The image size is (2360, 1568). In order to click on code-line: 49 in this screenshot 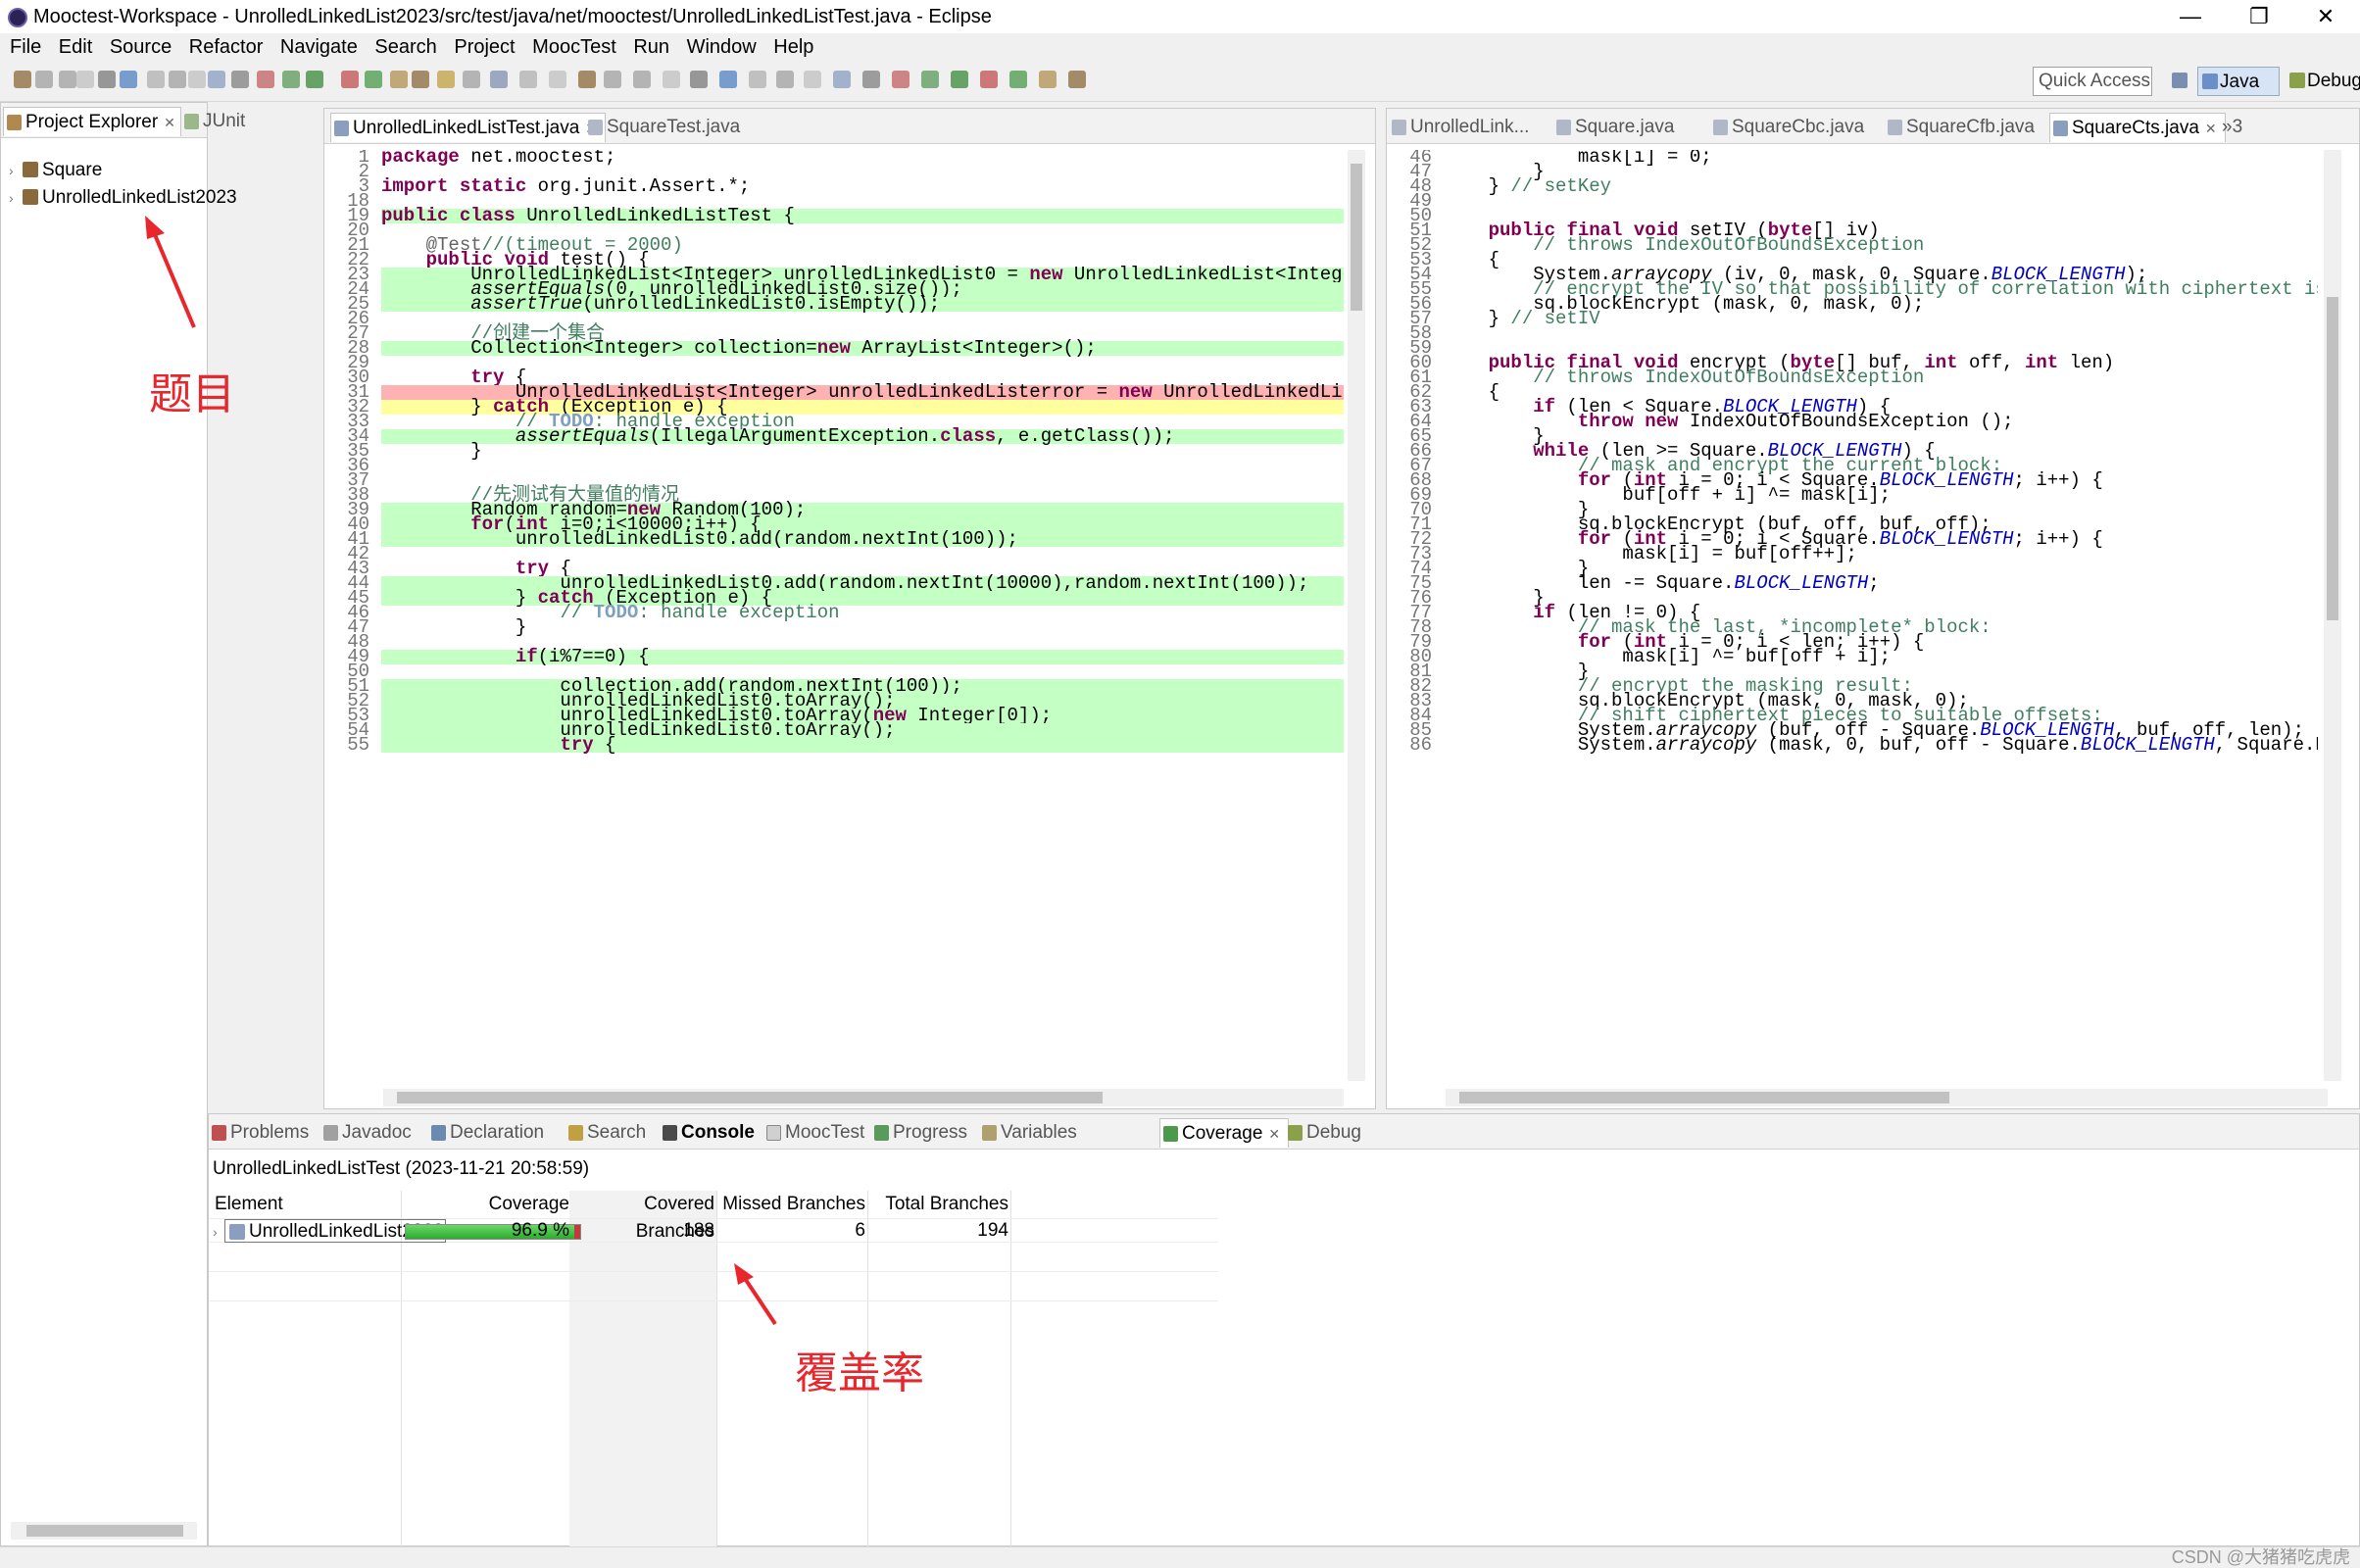, I will do `click(1852, 201)`.